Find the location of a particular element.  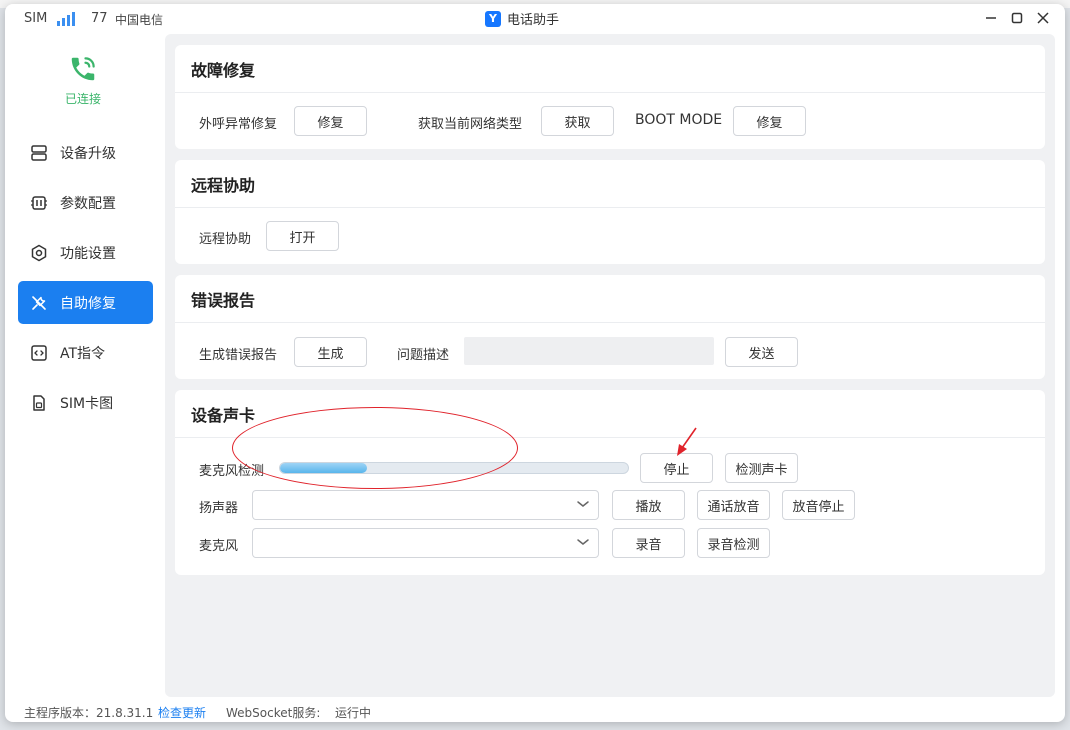

outbound-repair-label: 外呼异常修复 is located at coordinates (238, 124).